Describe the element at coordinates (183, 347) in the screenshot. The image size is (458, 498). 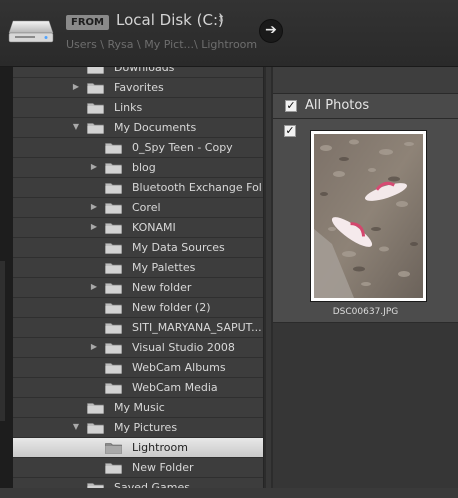
I see `folder-tree-item-label: Visual Studio 2008` at that location.